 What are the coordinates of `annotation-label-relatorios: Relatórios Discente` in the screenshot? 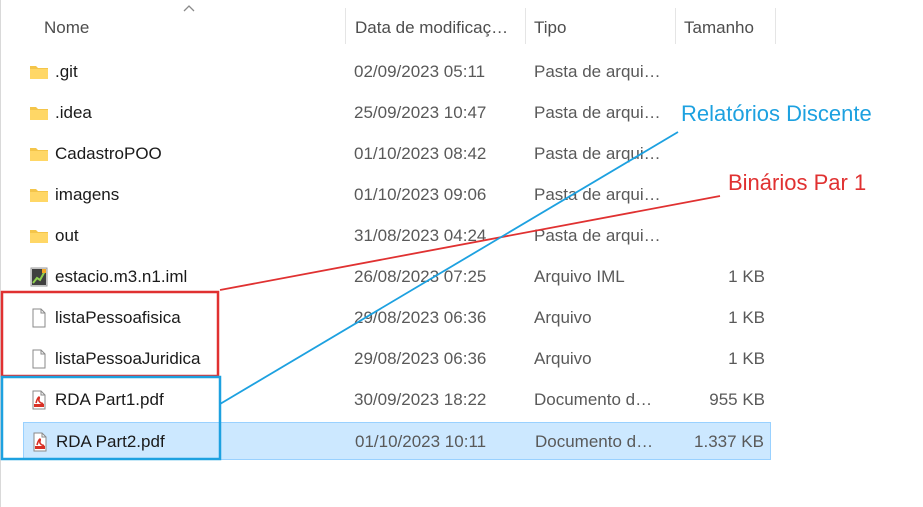 It's located at (776, 113).